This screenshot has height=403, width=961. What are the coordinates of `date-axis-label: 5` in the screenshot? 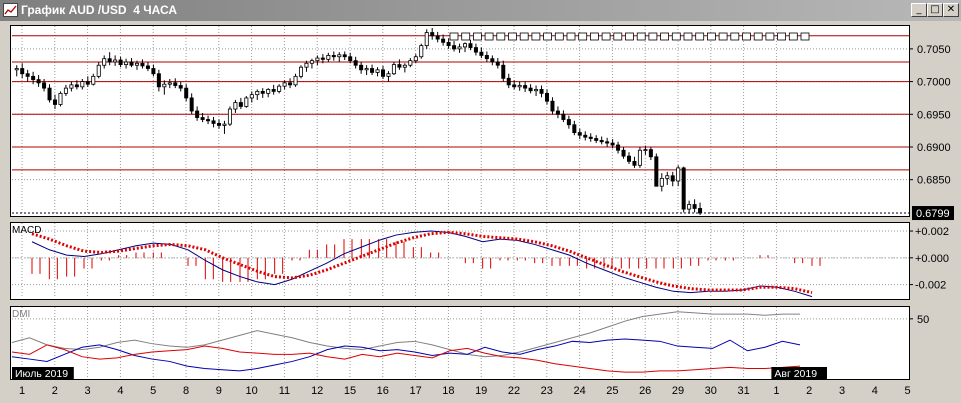 It's located at (908, 391).